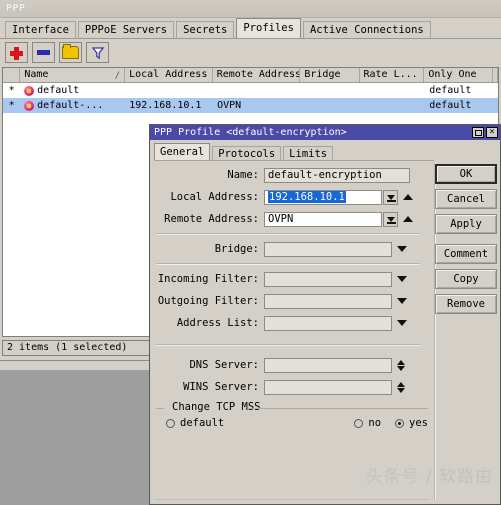  Describe the element at coordinates (307, 196) in the screenshot. I see `local-address-selected-text: 192.168.10.1` at that location.